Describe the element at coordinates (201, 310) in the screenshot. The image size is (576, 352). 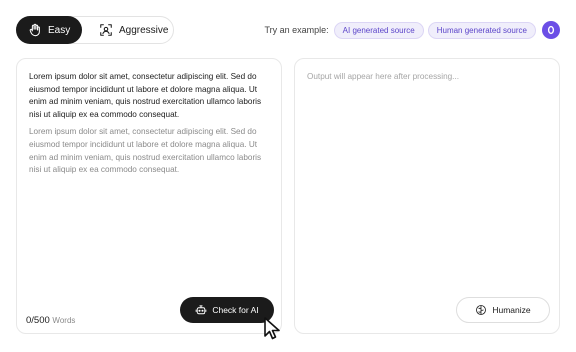
I see `robot-icon` at that location.